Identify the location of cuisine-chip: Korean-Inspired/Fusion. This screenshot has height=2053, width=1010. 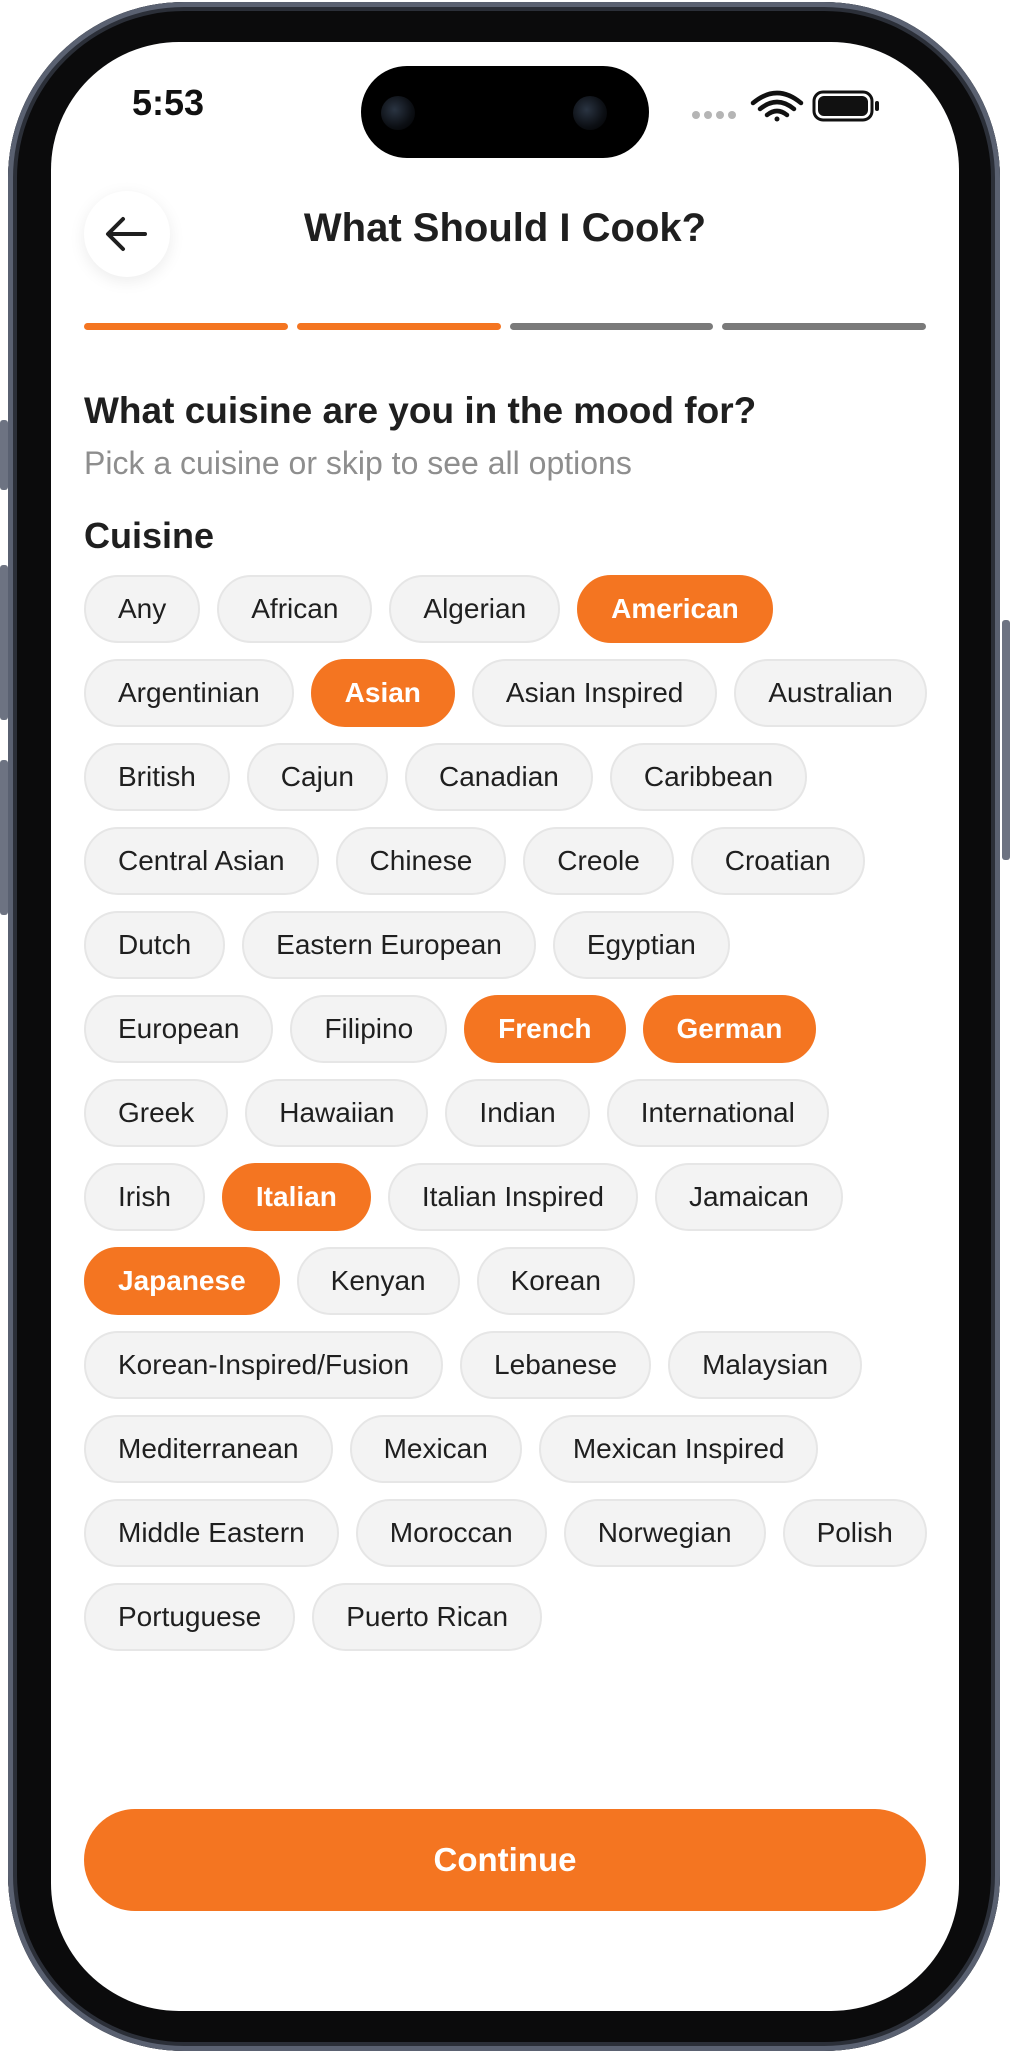
(264, 1365).